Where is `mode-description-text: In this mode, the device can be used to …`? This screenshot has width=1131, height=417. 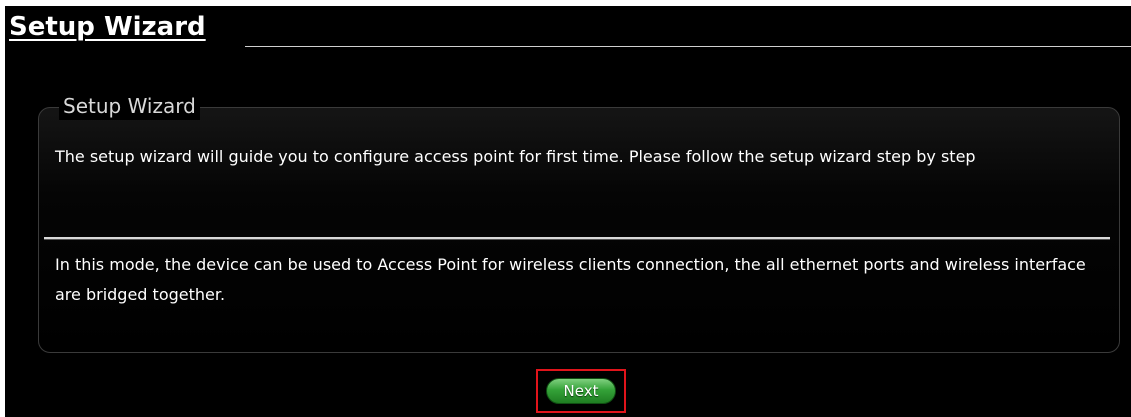
mode-description-text: In this mode, the device can be used to … is located at coordinates (570, 279).